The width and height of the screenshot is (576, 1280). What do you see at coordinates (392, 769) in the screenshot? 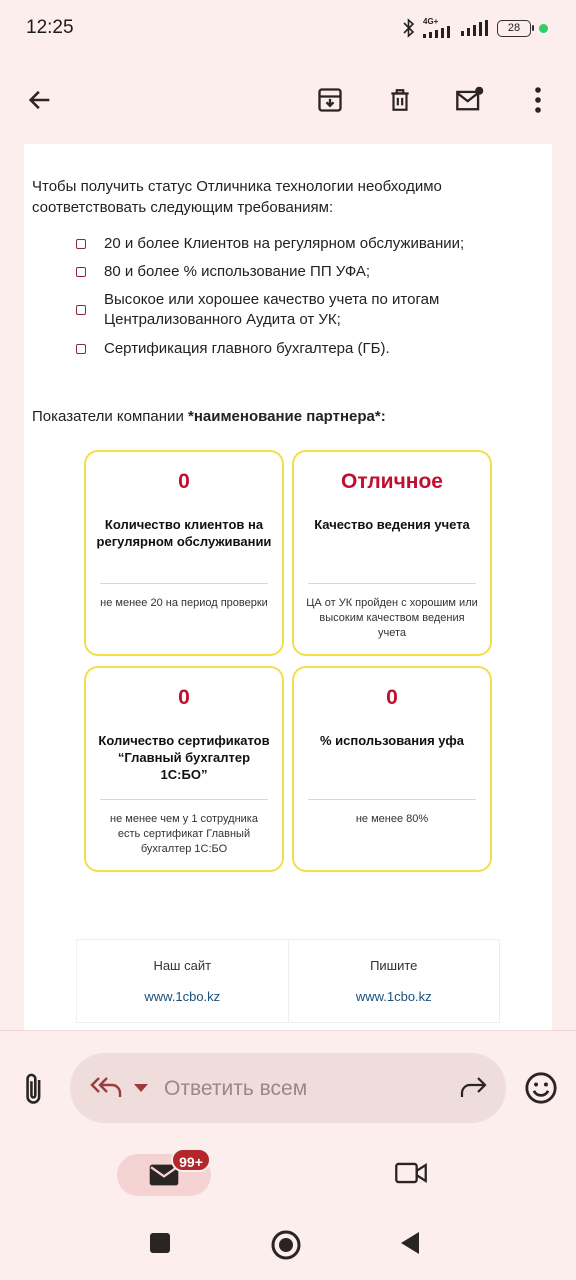
I see `metric-card-ufa-usage: 0 % использования уфа не менее 80%` at bounding box center [392, 769].